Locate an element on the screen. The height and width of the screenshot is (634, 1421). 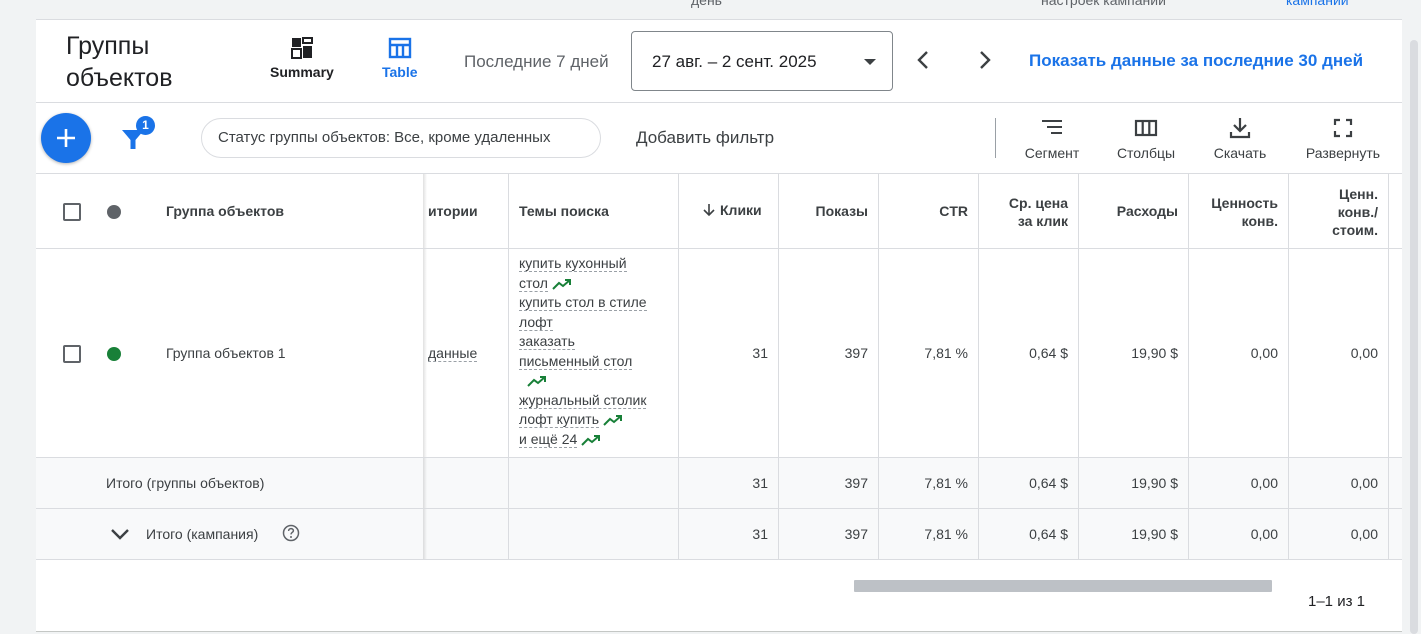
search-topic: купить кухонный is located at coordinates (573, 263).